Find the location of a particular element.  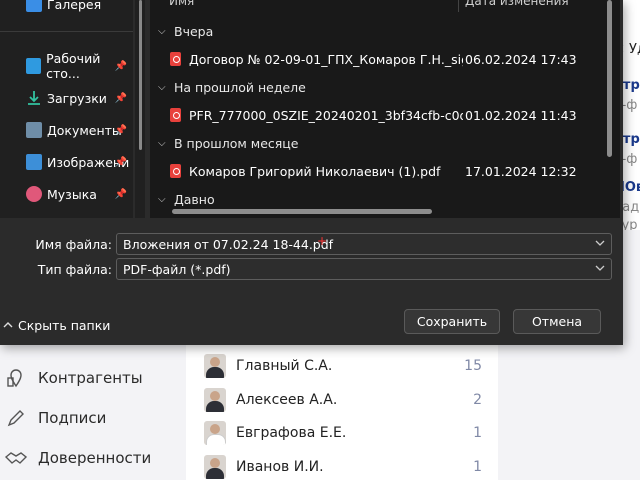

group-label: На прошлой неделе is located at coordinates (240, 87).